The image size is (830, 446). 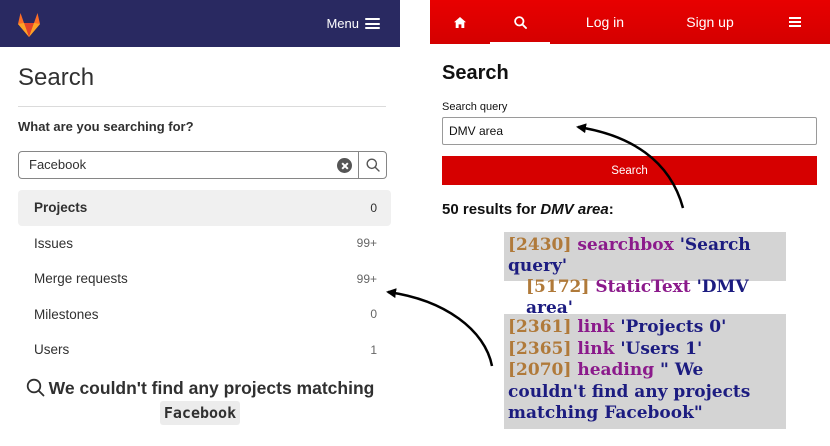 I want to click on gitlab-header: Menu, so click(x=200, y=23).